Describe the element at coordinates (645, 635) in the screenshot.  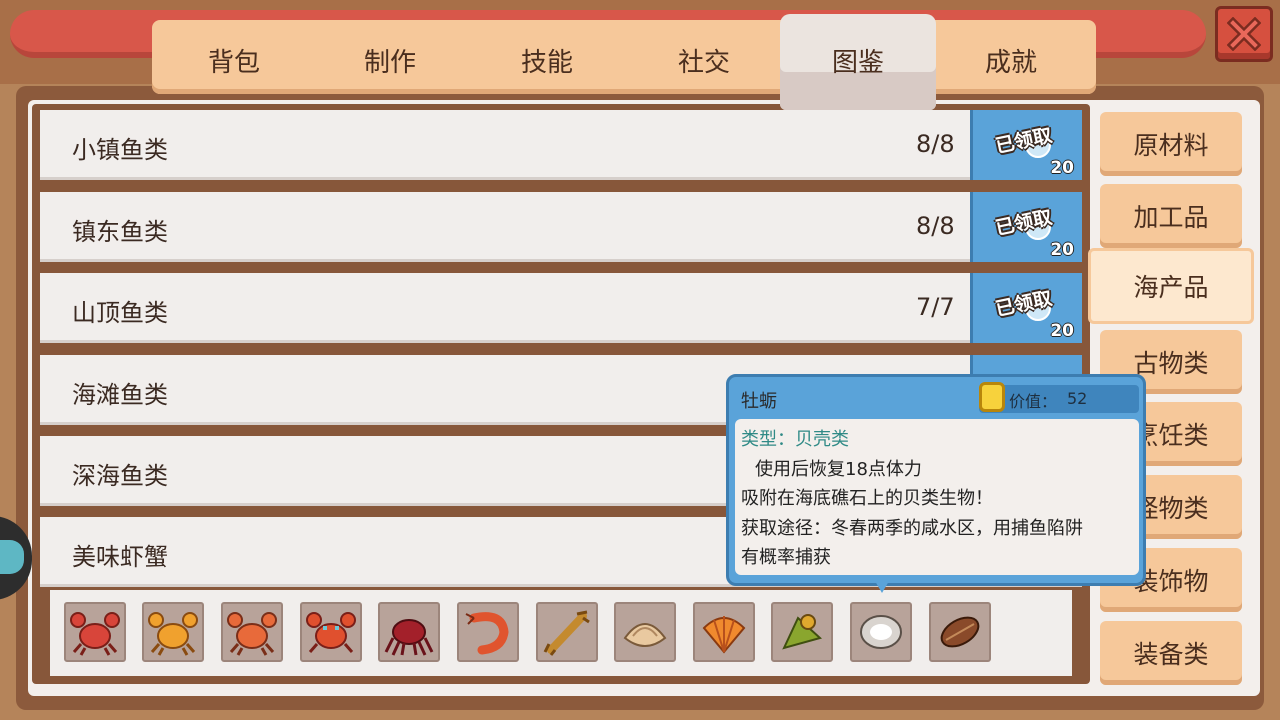
I see `clam-icon` at that location.